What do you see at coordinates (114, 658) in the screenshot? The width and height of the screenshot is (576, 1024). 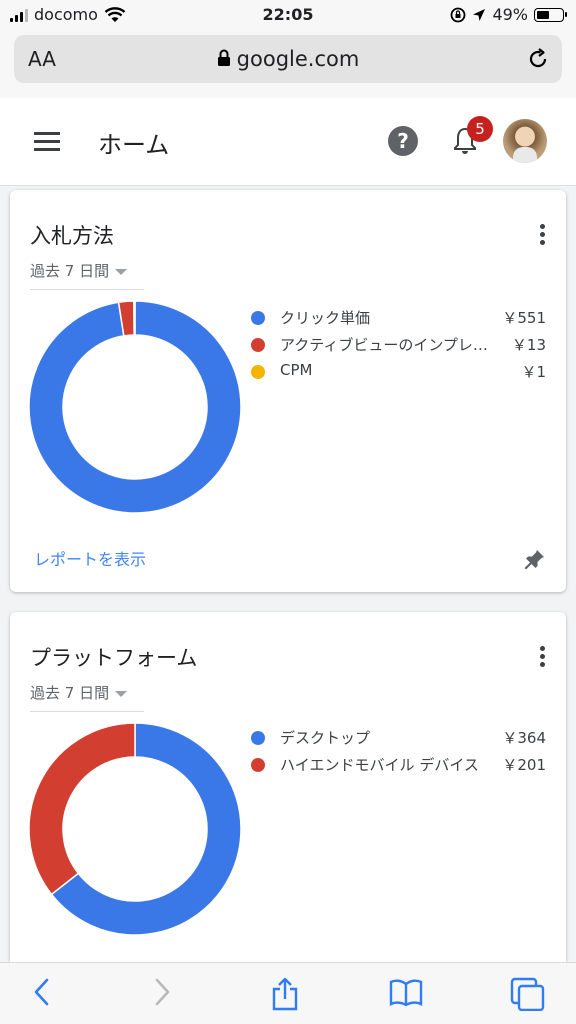 I see `card-title: プラットフォーム` at bounding box center [114, 658].